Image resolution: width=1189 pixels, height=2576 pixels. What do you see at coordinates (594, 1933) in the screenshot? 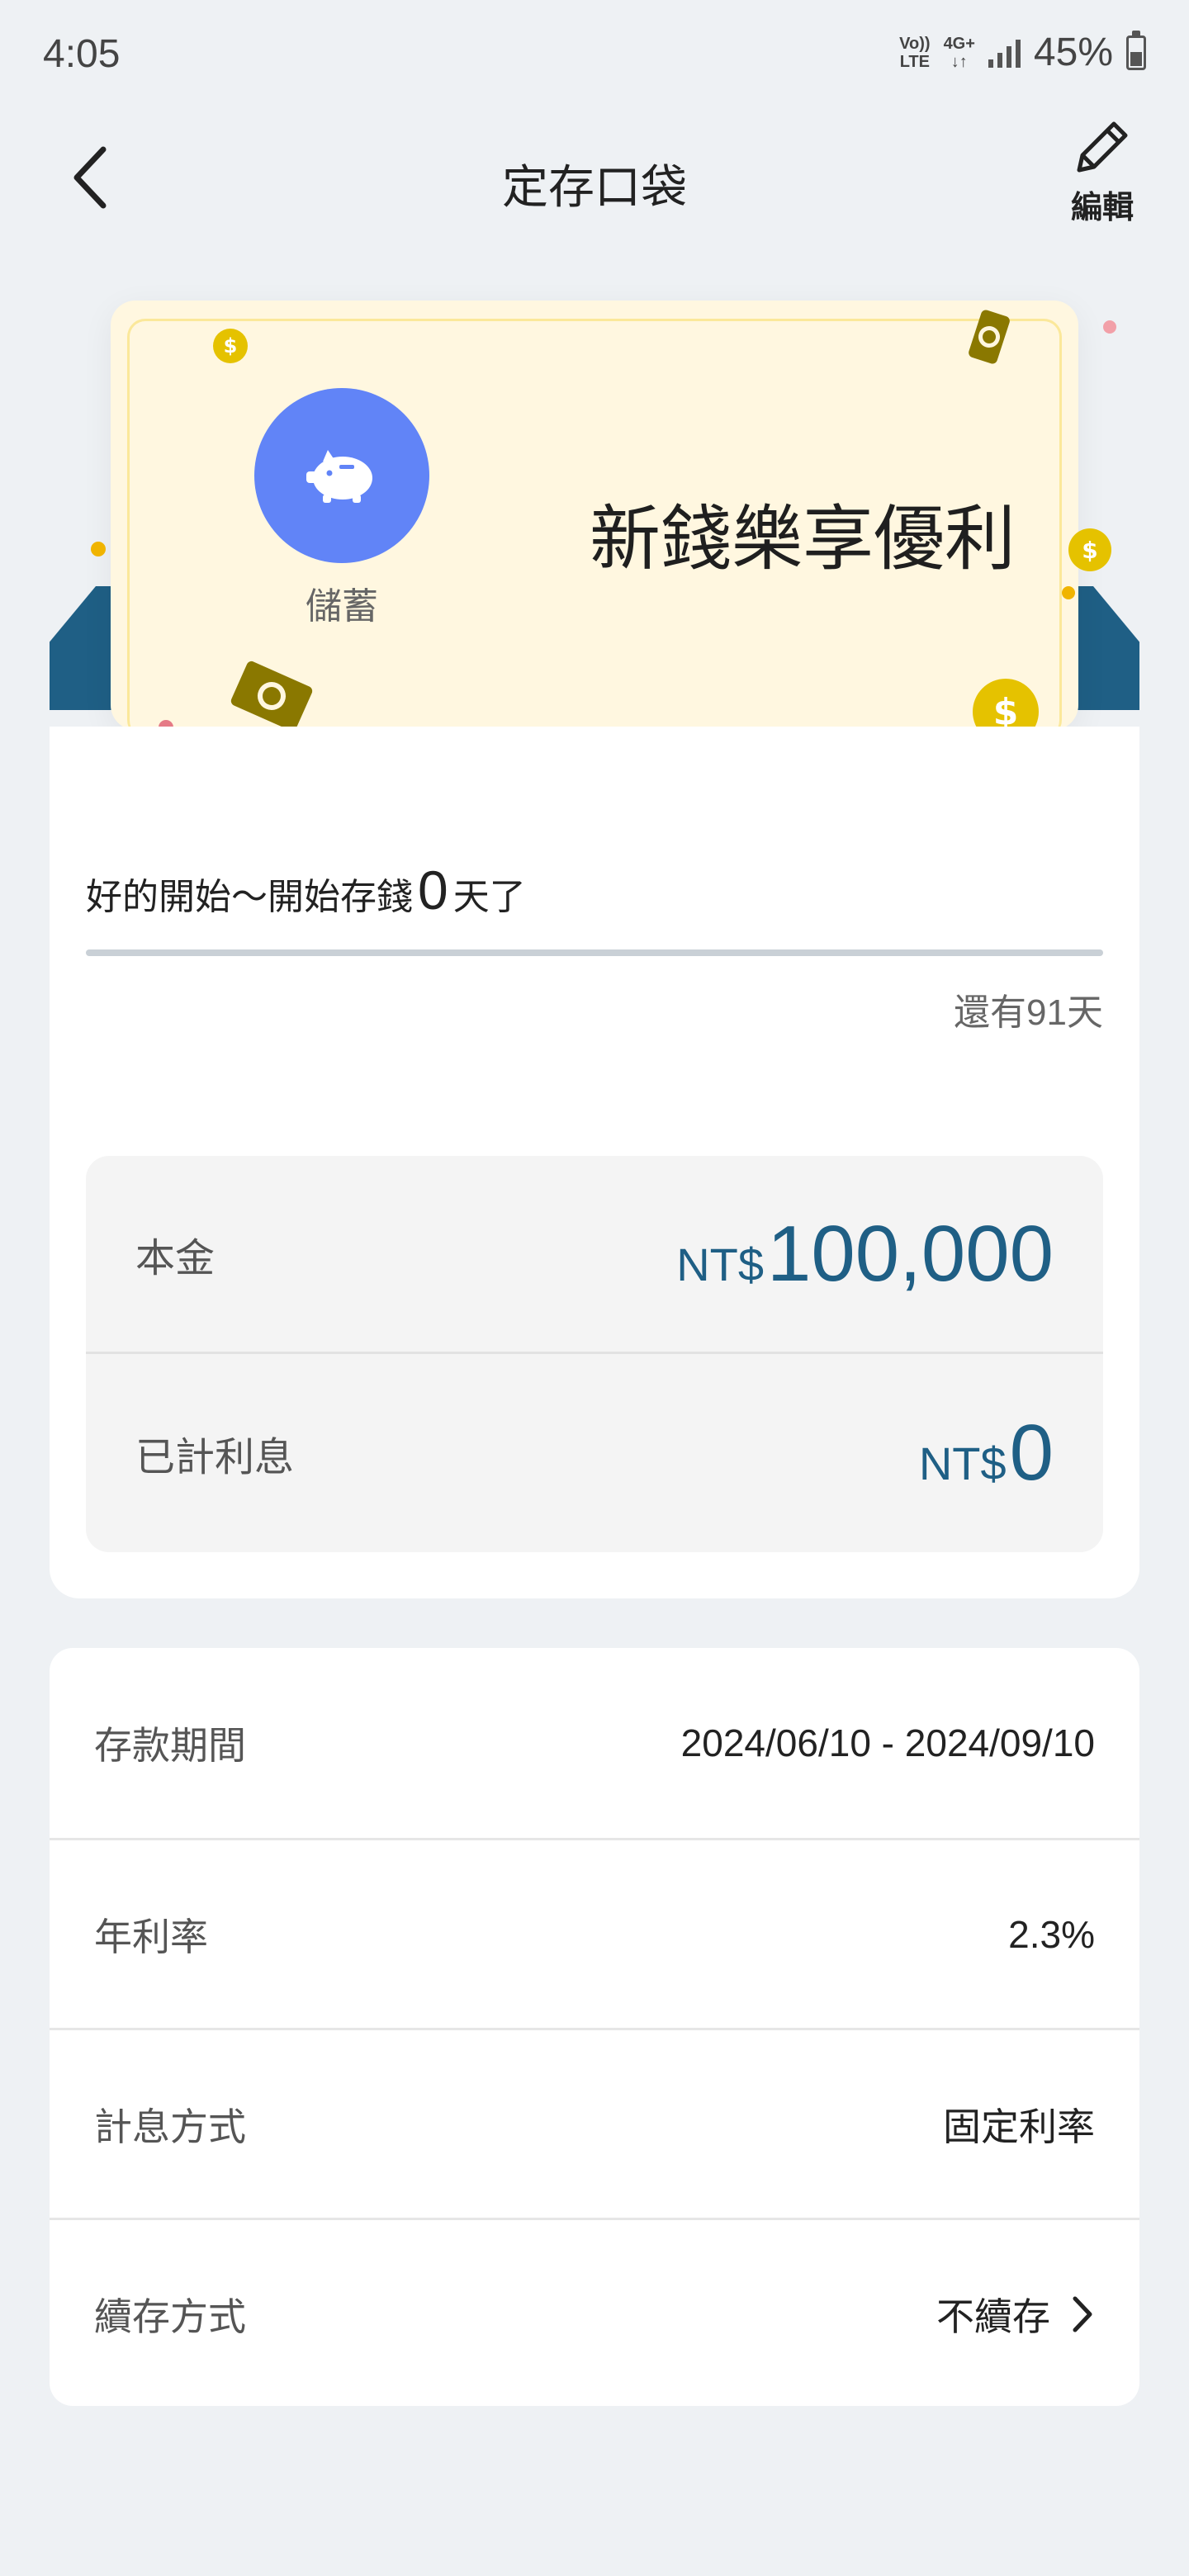
I see `detail-row-rate: 年利率 2.3%` at bounding box center [594, 1933].